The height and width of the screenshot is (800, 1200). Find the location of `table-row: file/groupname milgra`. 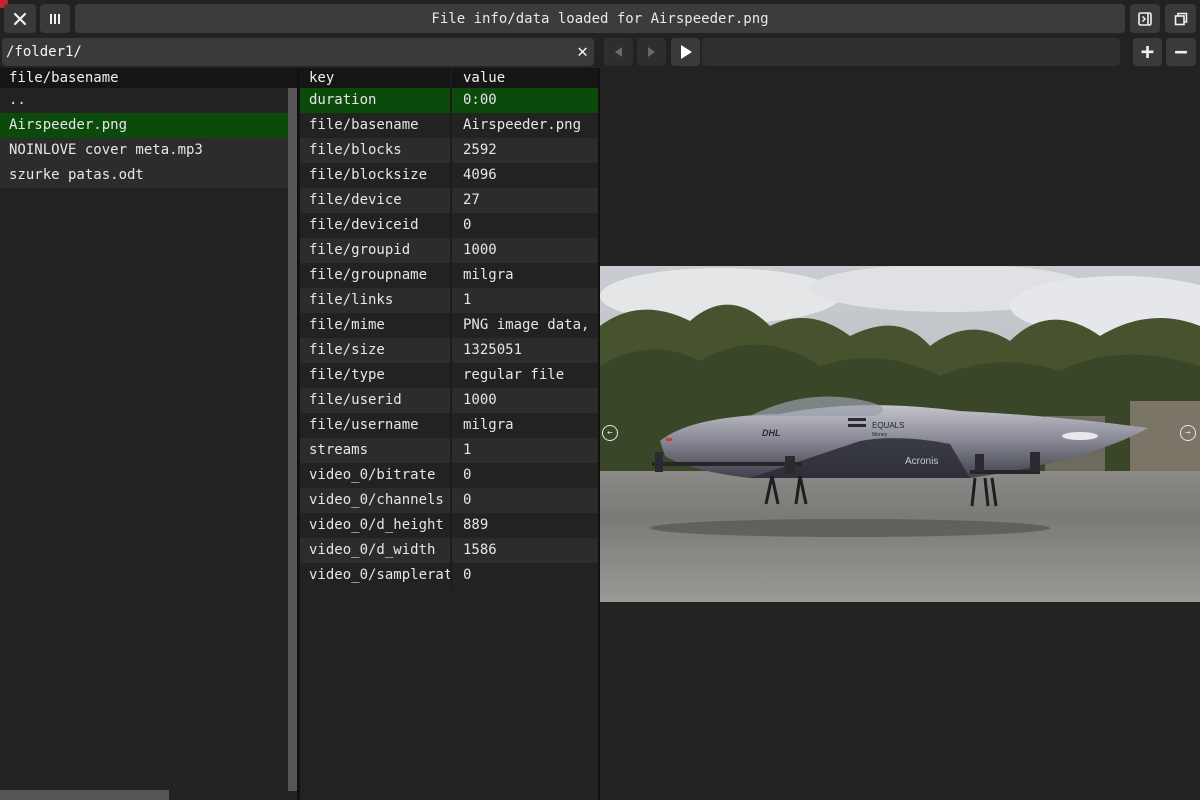

table-row: file/groupname milgra is located at coordinates (449, 275).